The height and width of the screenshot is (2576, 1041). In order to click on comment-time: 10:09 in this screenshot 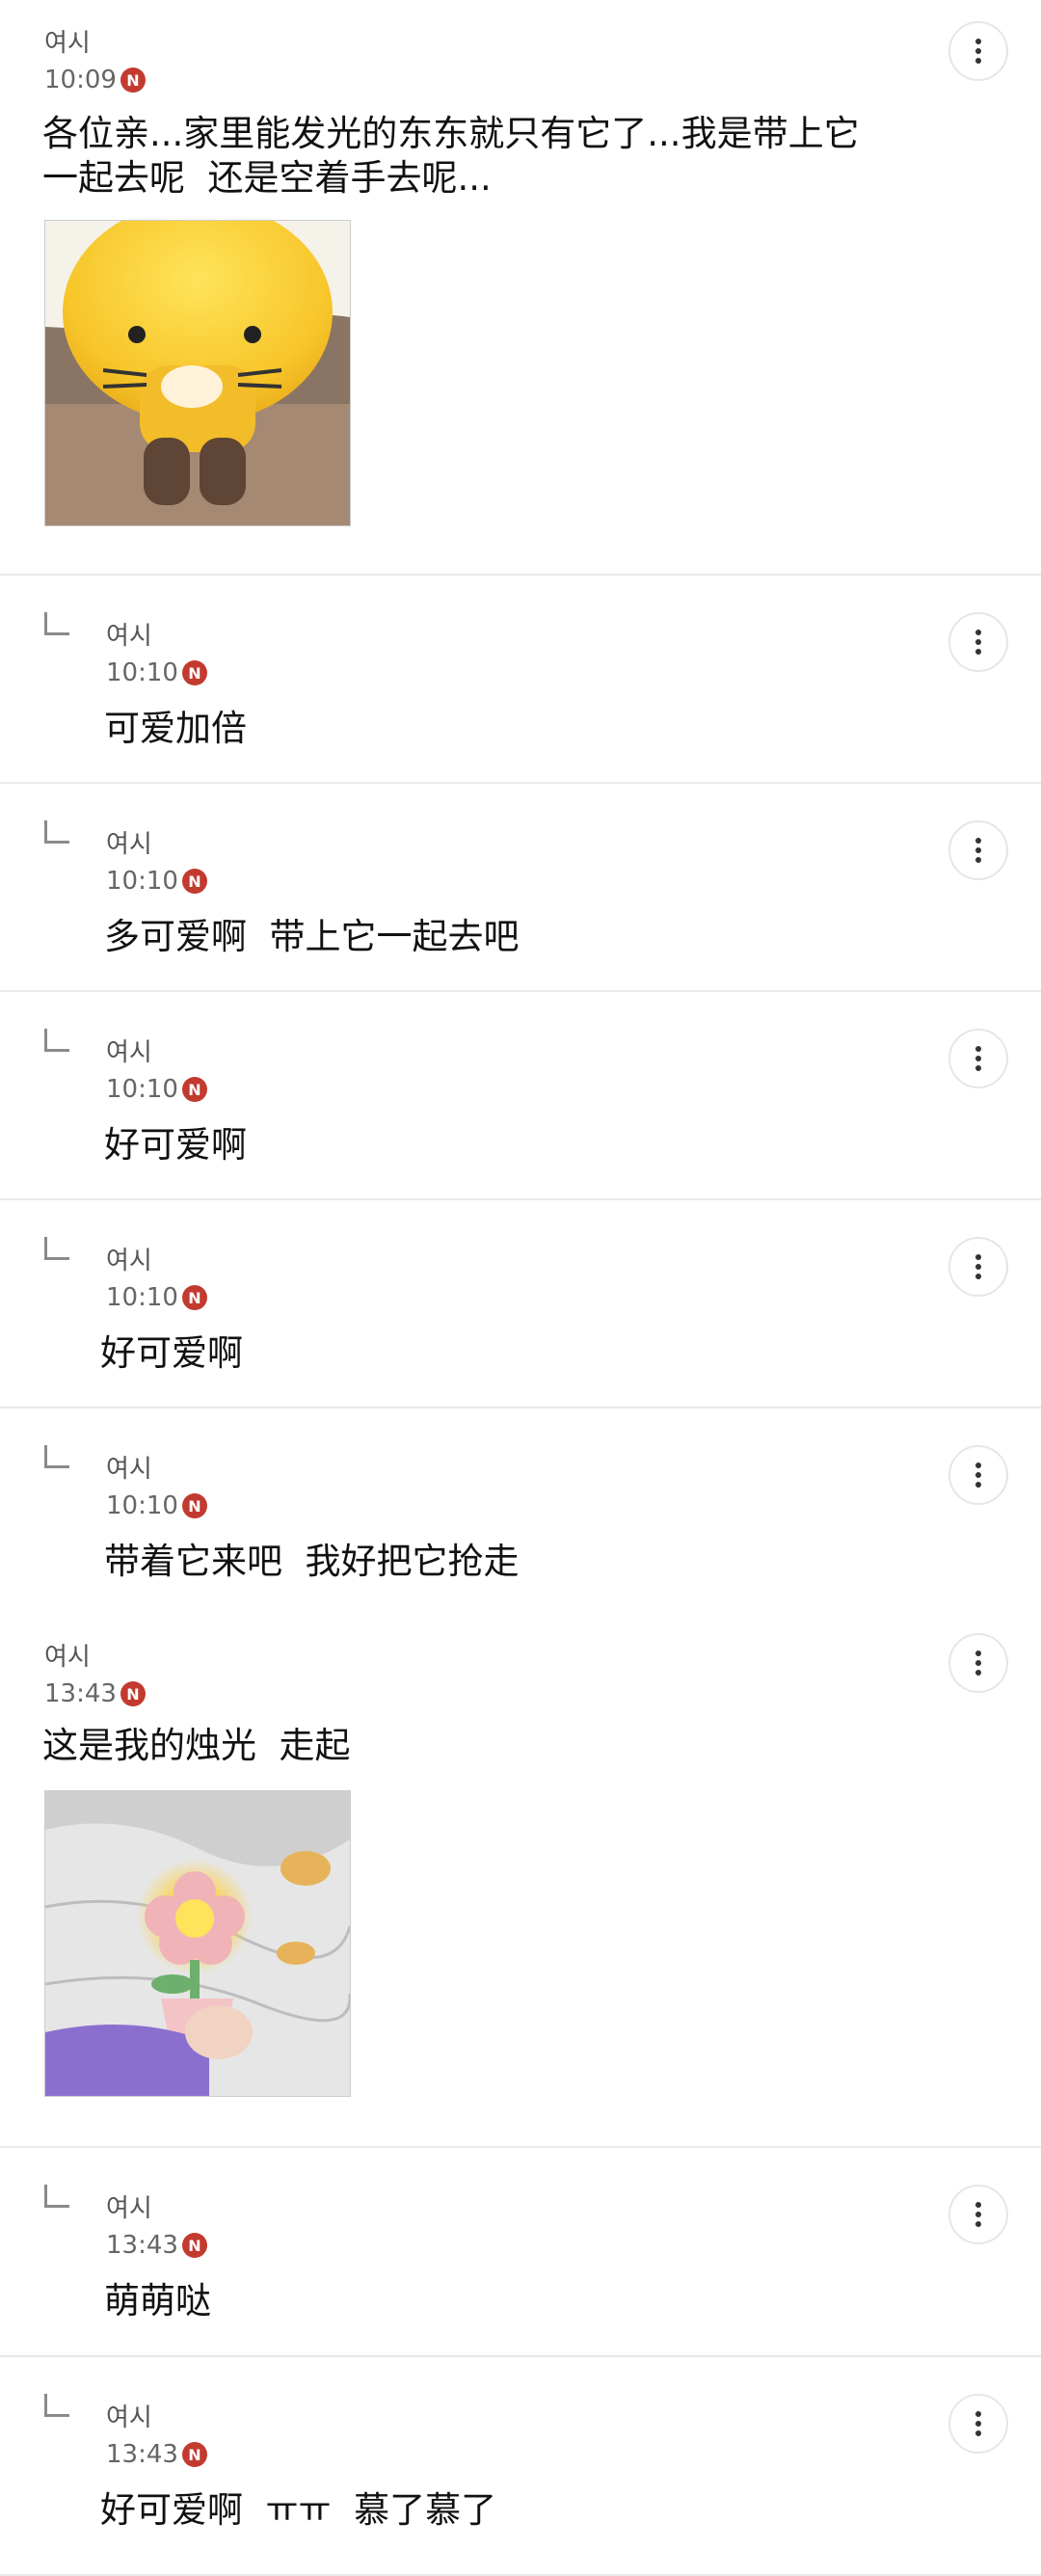, I will do `click(80, 80)`.